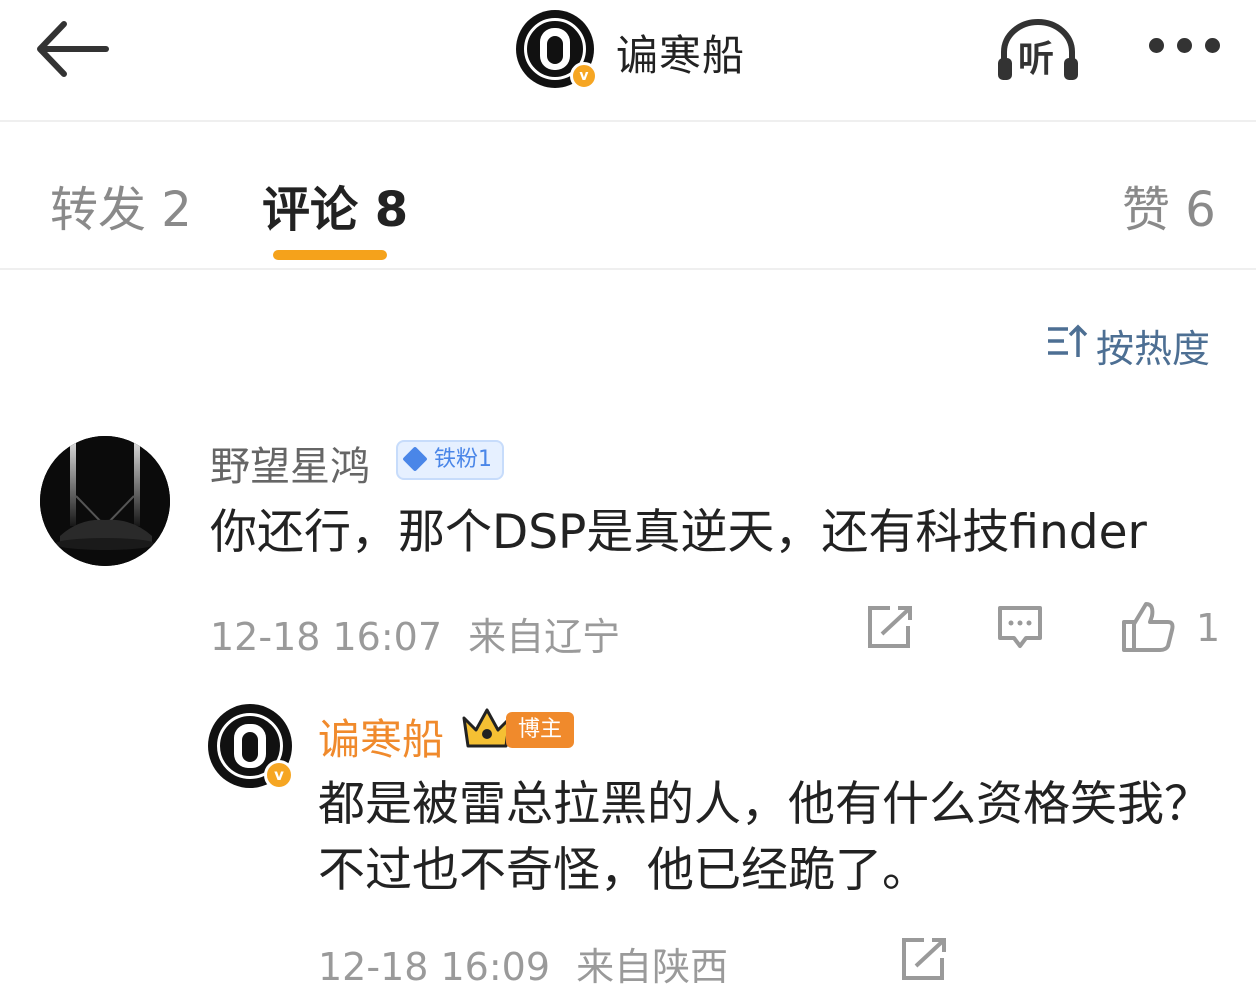  I want to click on diamond-icon, so click(415, 459).